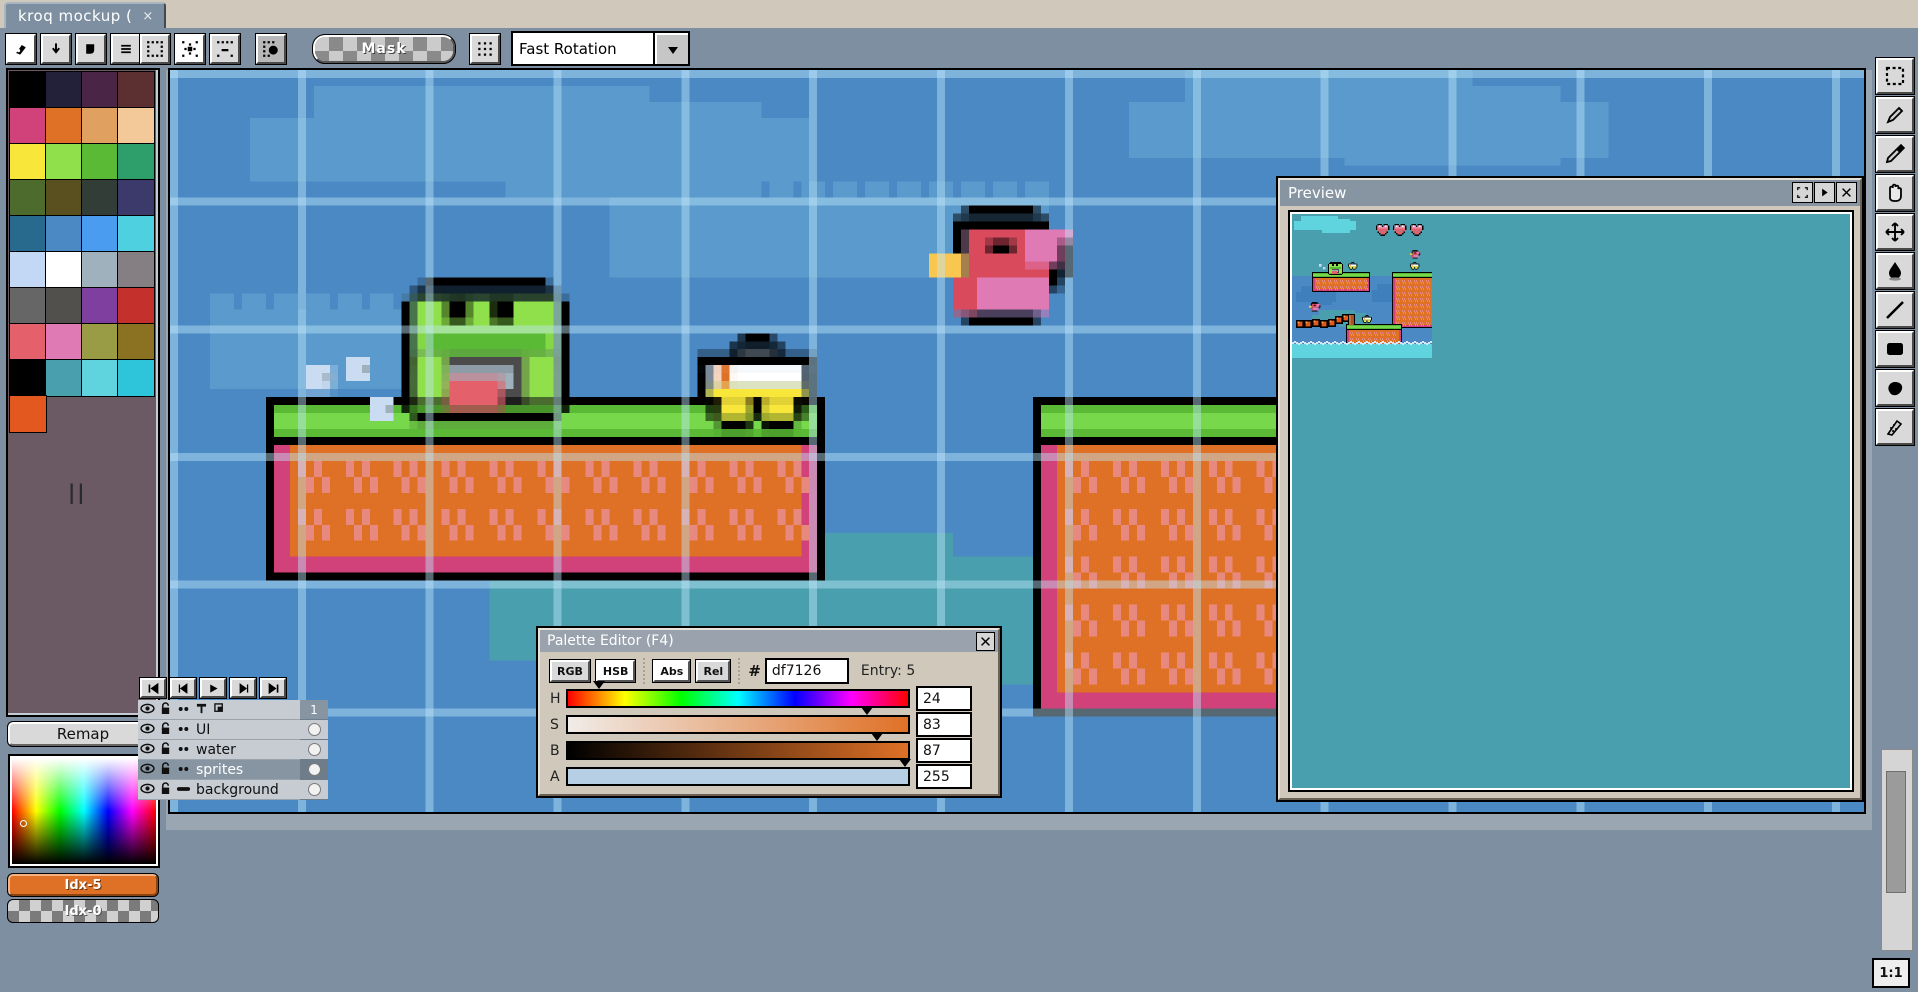 Image resolution: width=1918 pixels, height=992 pixels. Describe the element at coordinates (944, 750) in the screenshot. I see `slider-value-input: 87` at that location.